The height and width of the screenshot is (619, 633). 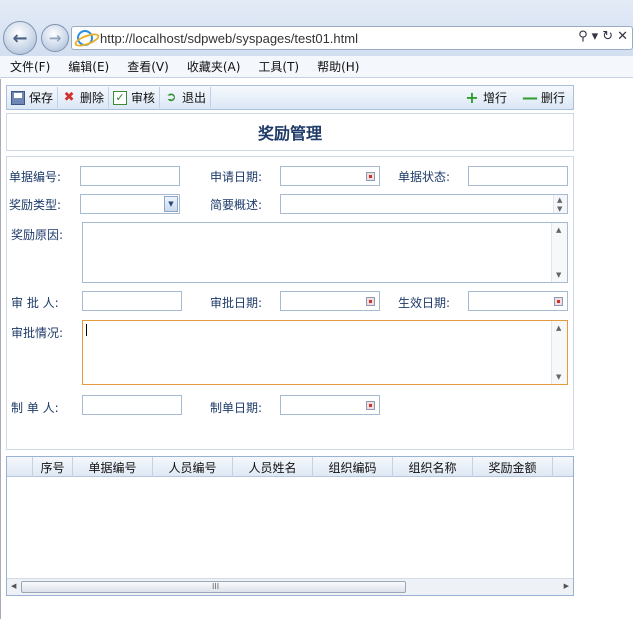 I want to click on arrow-left-icon: ◀, so click(x=13, y=586).